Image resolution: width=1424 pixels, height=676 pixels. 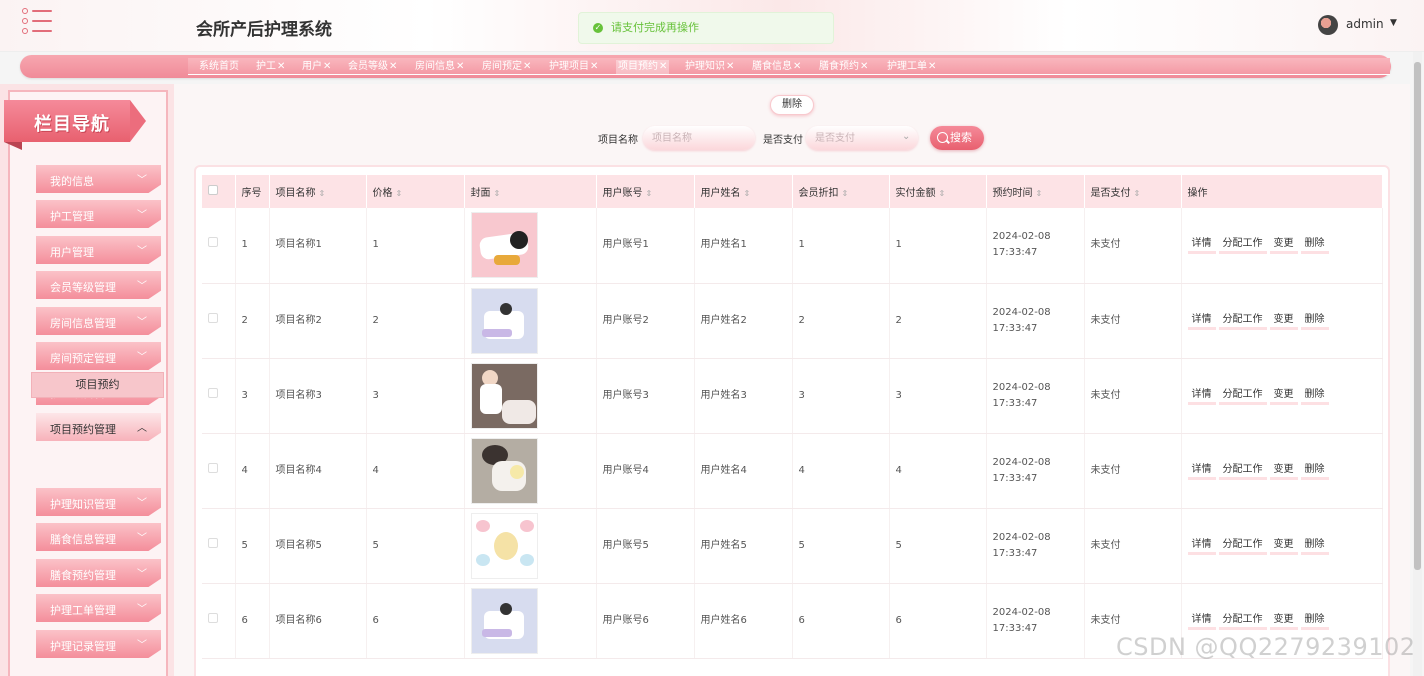 What do you see at coordinates (98, 321) in the screenshot?
I see `sidebar-item-4: 房间信息管理 ﹀` at bounding box center [98, 321].